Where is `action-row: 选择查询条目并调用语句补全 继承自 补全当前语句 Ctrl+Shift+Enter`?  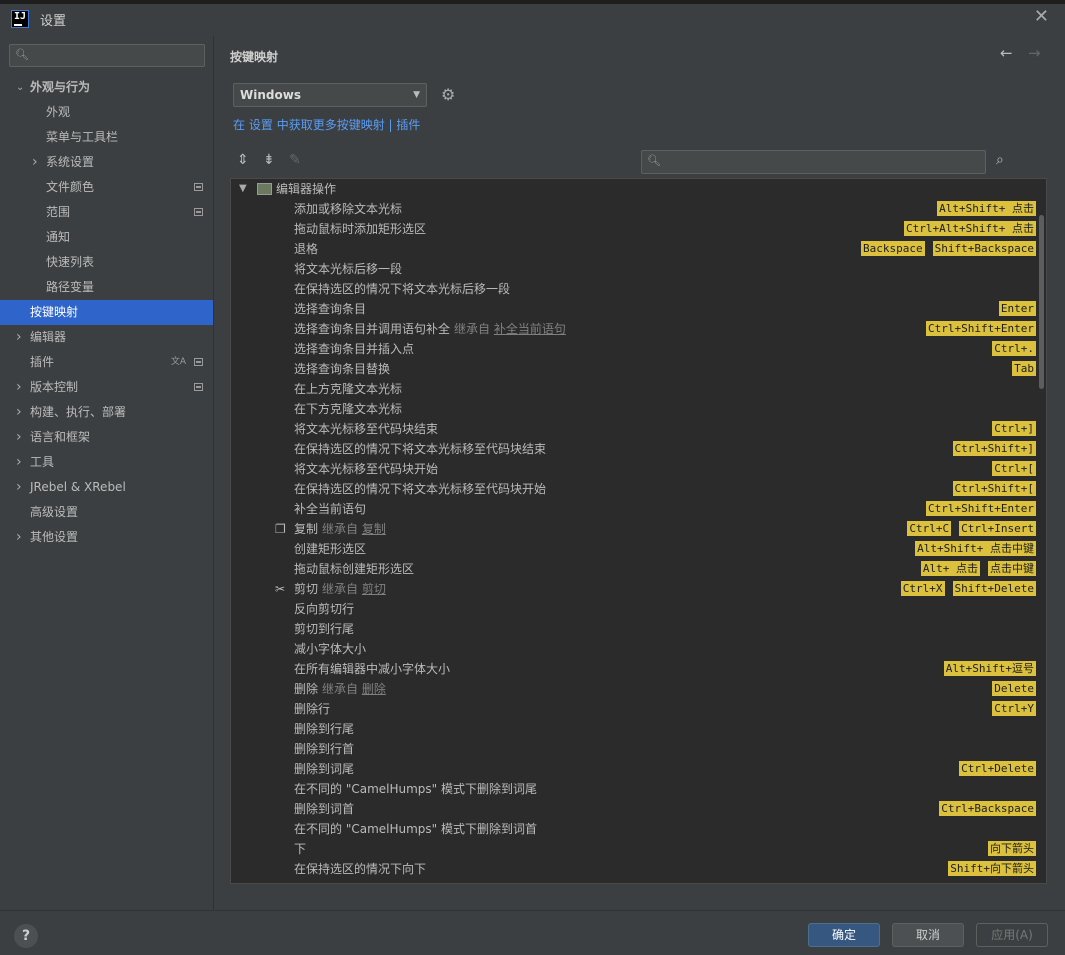 action-row: 选择查询条目并调用语句补全 继承自 补全当前语句 Ctrl+Shift+Enter is located at coordinates (633, 329).